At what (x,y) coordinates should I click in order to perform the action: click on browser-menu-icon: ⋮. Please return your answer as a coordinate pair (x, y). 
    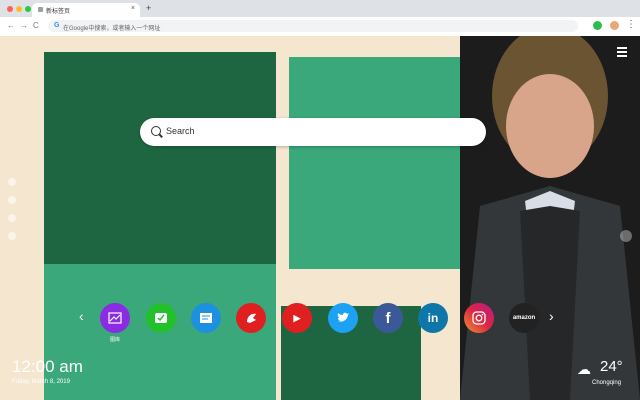
    Looking at the image, I should click on (631, 24).